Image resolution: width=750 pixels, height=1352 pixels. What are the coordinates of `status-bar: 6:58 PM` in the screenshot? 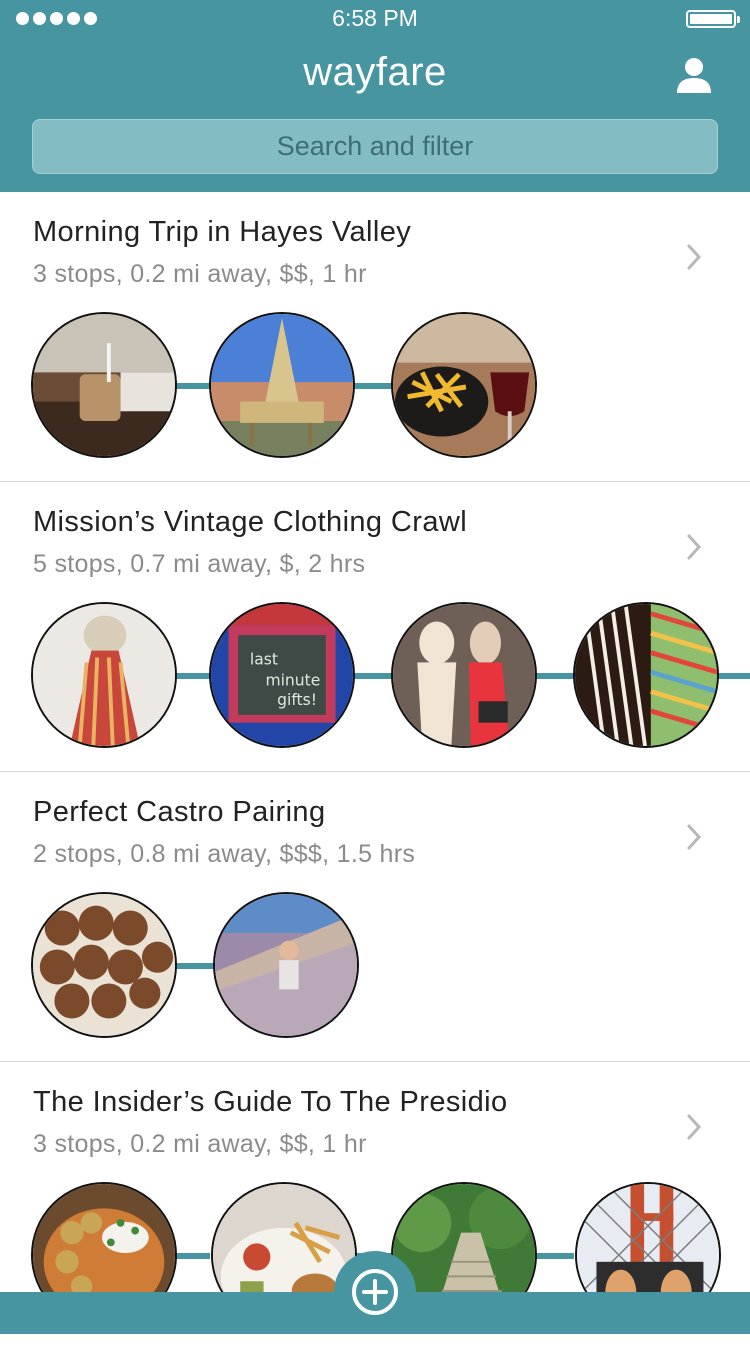 It's located at (375, 20).